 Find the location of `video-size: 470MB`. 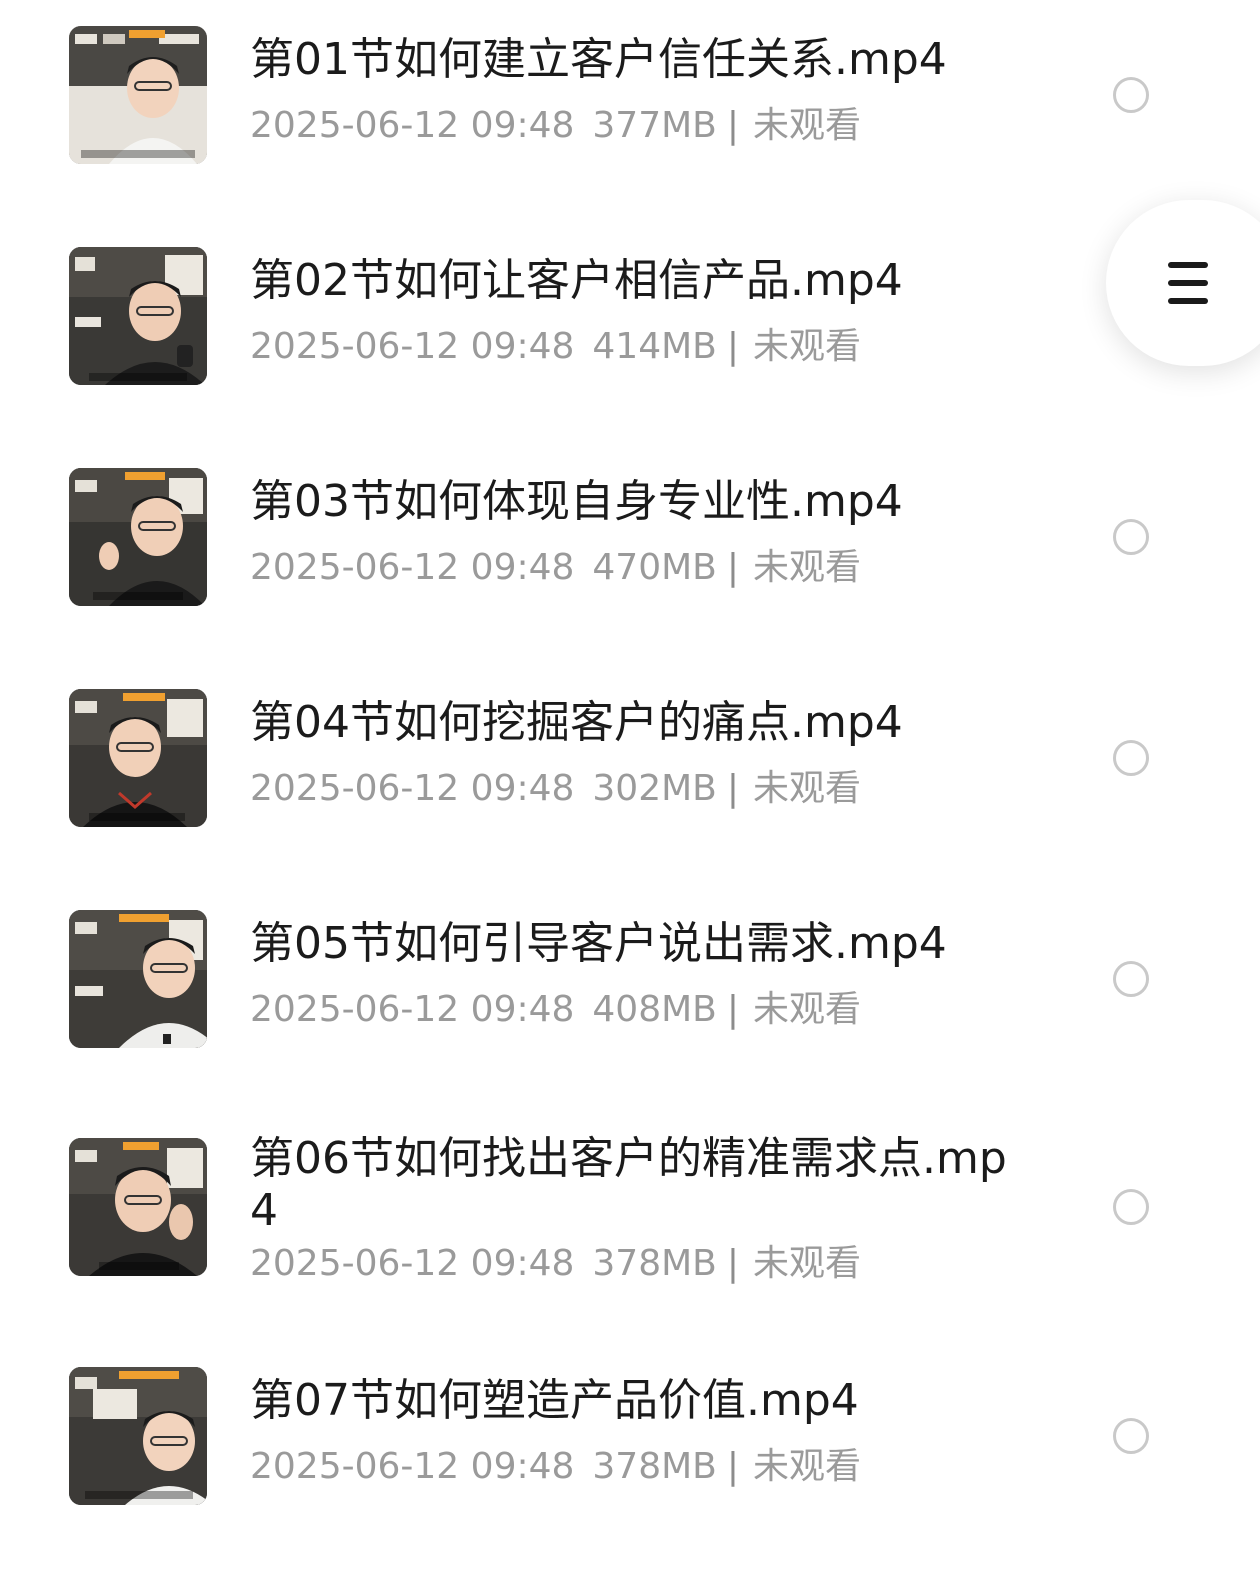

video-size: 470MB is located at coordinates (654, 567).